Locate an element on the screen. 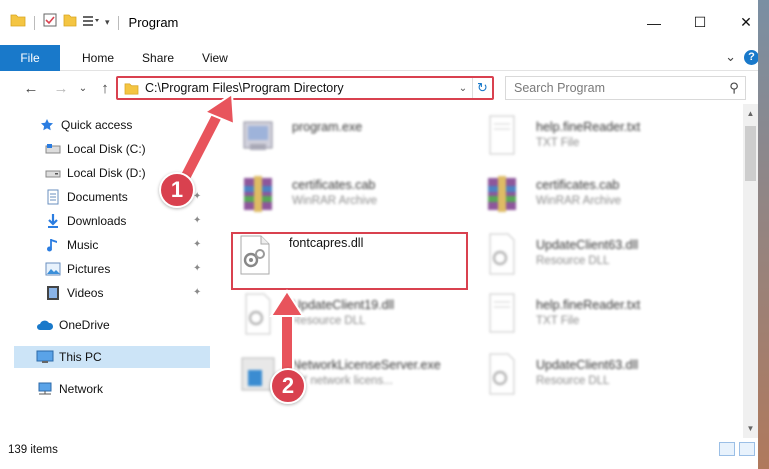 The width and height of the screenshot is (769, 469). sidebar-item-music: Music is located at coordinates (71, 245).